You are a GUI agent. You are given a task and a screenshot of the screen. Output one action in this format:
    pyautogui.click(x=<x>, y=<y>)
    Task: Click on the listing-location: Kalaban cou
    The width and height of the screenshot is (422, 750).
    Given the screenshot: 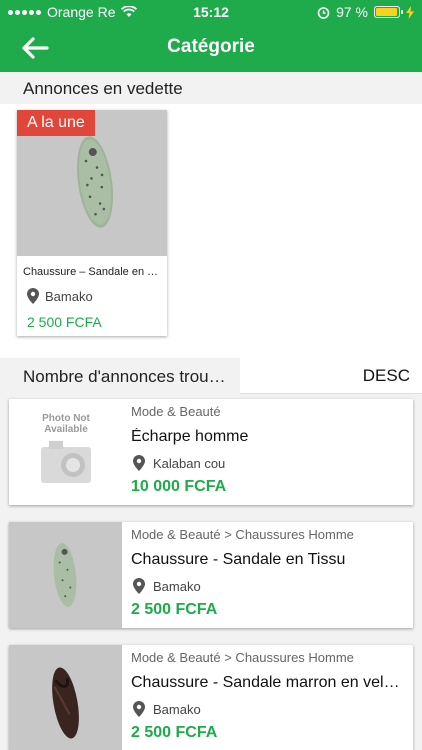 What is the action you would take?
    pyautogui.click(x=179, y=463)
    